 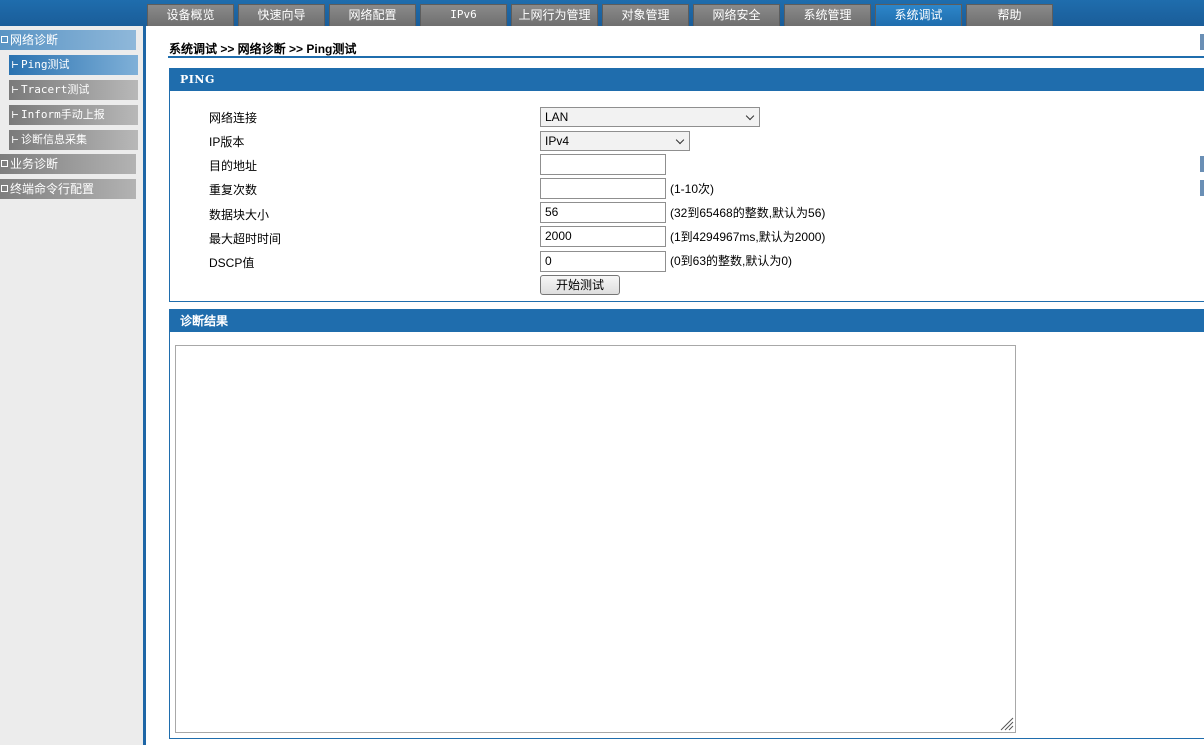 I want to click on block-size-hint: (32到65468的整数,默认为56), so click(x=748, y=213).